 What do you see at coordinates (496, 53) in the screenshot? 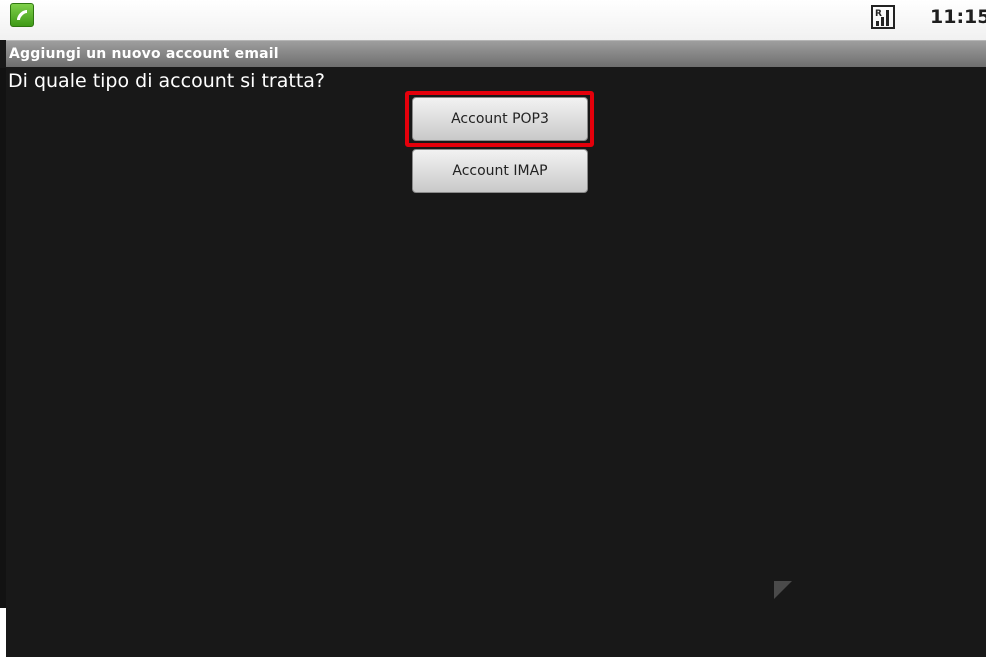
I see `title-bar: Aggiungi un nuovo account email` at bounding box center [496, 53].